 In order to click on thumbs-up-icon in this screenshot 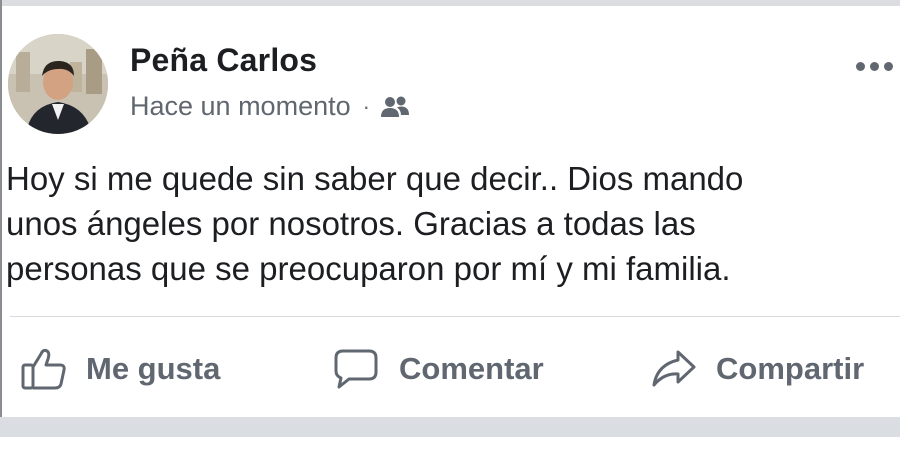, I will do `click(43, 369)`.